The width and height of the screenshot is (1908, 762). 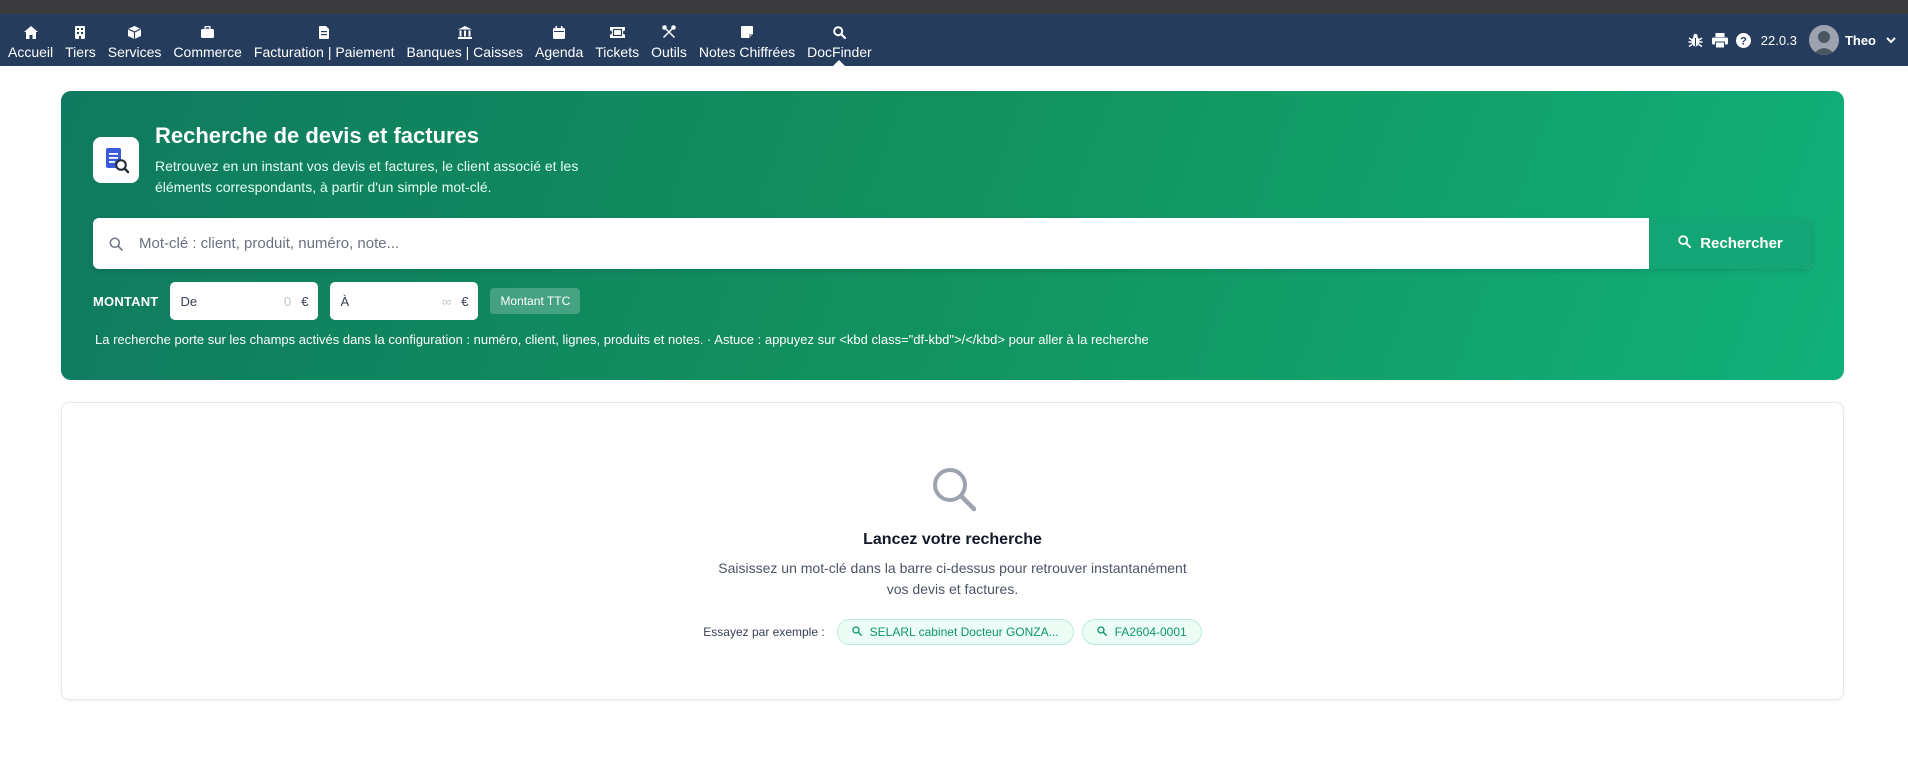 What do you see at coordinates (1741, 243) in the screenshot?
I see `search-button-label: Rechercher` at bounding box center [1741, 243].